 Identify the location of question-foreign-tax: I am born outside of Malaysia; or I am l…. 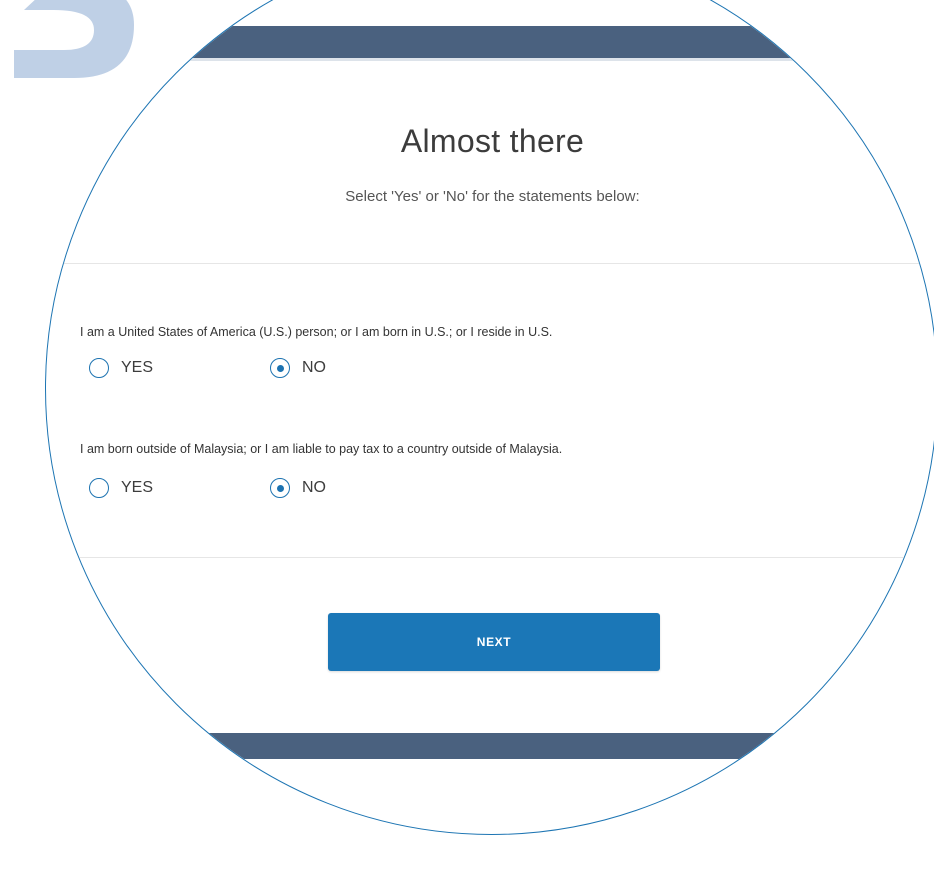
(321, 449).